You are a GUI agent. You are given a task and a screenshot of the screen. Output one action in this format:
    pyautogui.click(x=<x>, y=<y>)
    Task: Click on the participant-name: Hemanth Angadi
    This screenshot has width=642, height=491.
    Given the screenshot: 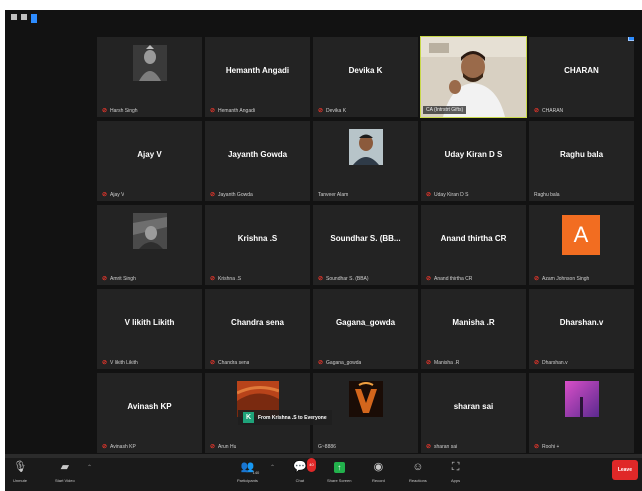 What is the action you would take?
    pyautogui.click(x=257, y=70)
    